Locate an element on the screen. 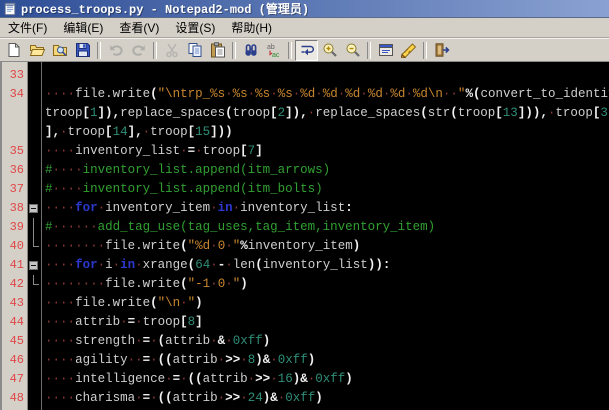 The height and width of the screenshot is (410, 609). code-line-text: #····inventory_list.append(itm_arrows) is located at coordinates (188, 170).